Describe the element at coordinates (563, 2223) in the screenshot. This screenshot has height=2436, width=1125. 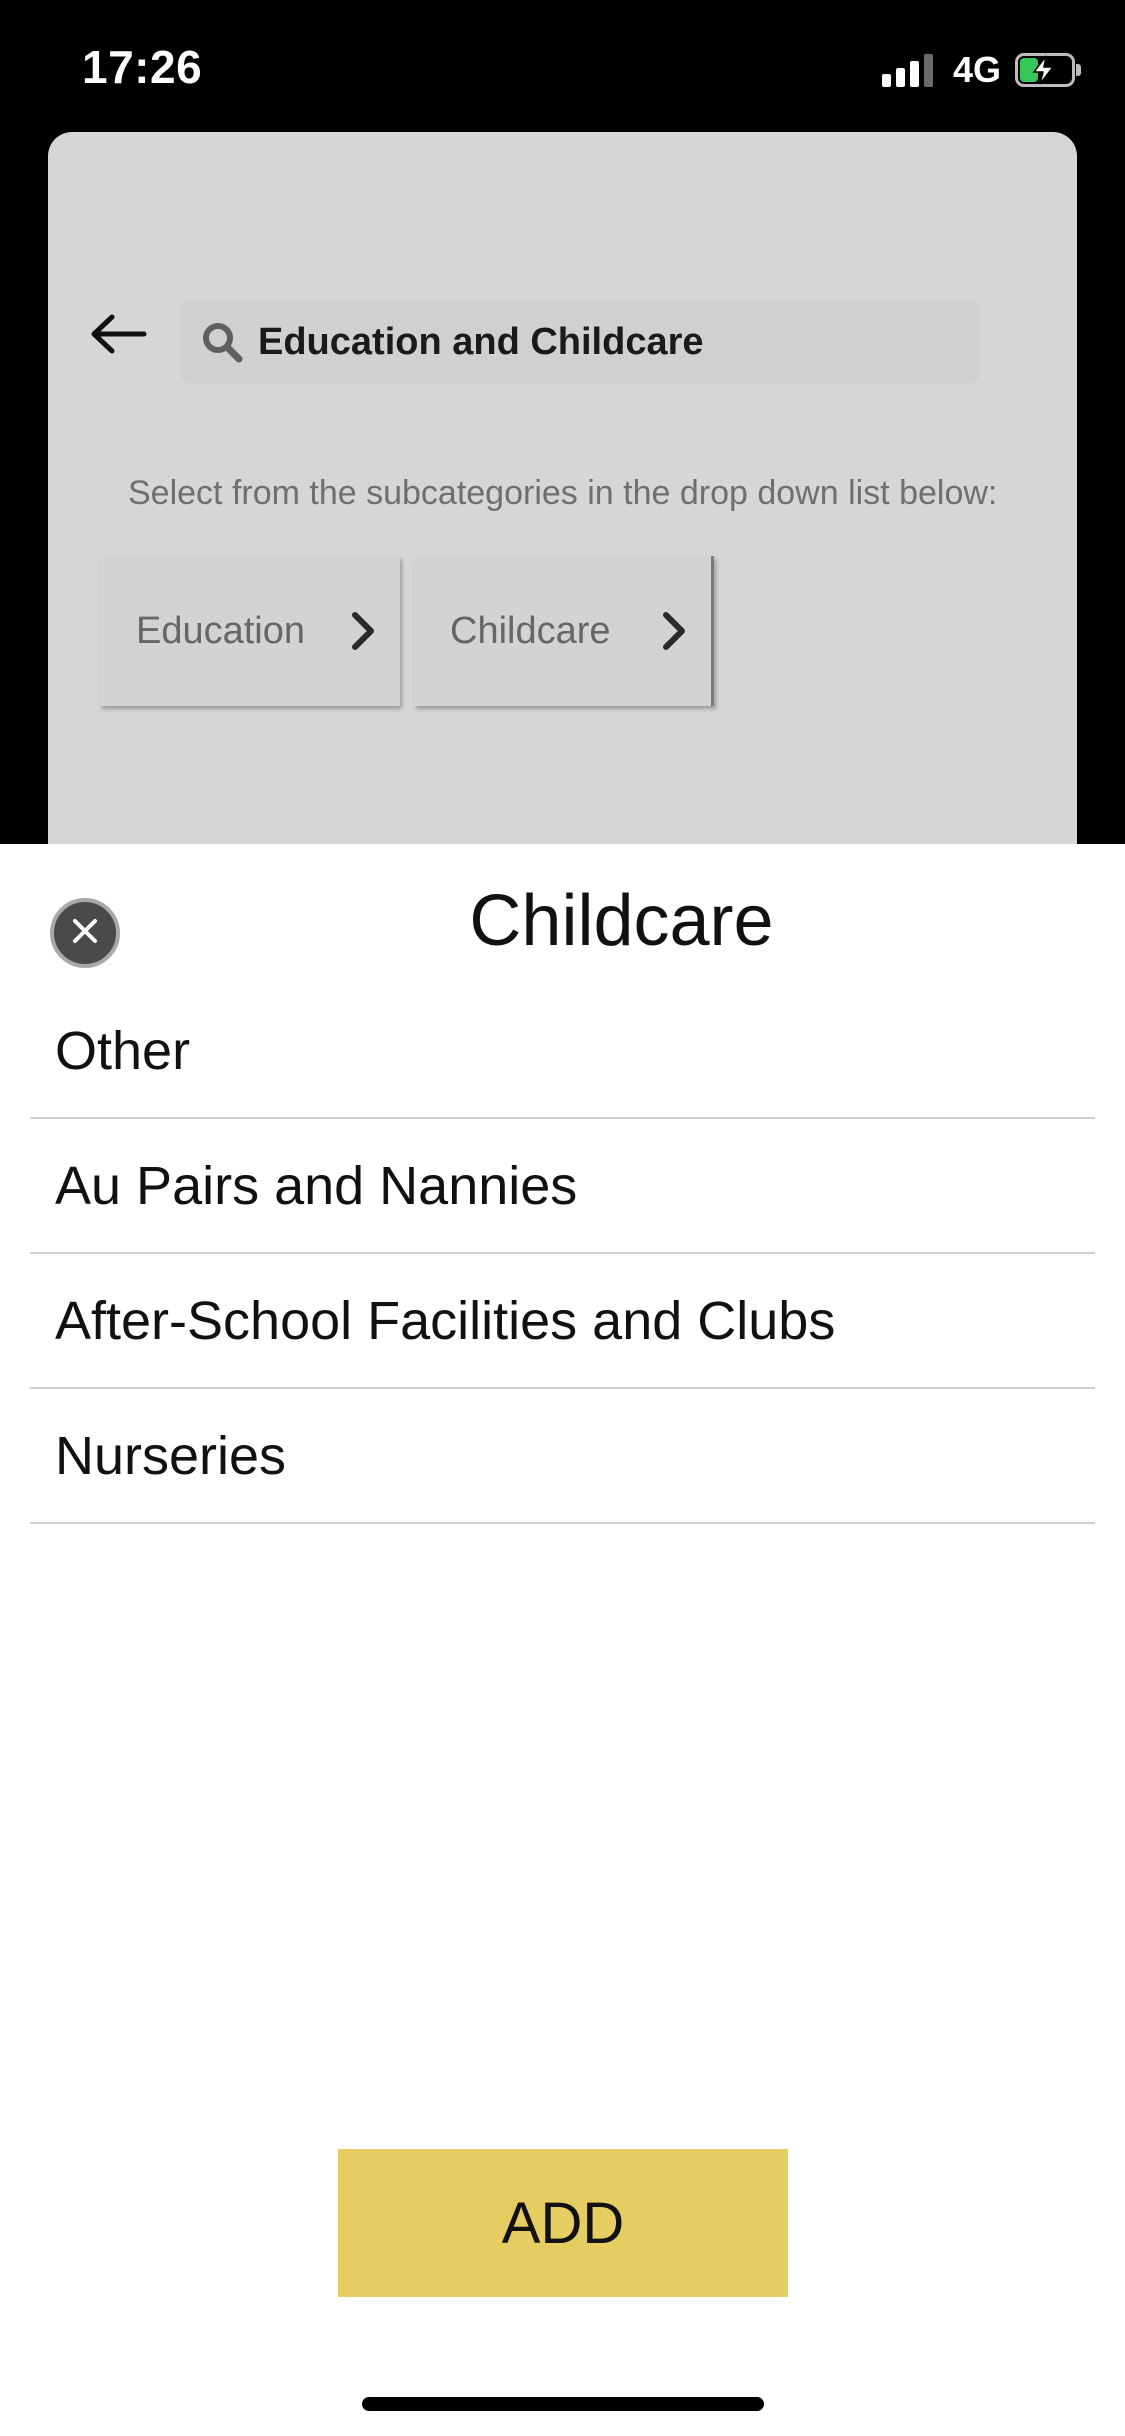
I see `add-button: ADD` at that location.